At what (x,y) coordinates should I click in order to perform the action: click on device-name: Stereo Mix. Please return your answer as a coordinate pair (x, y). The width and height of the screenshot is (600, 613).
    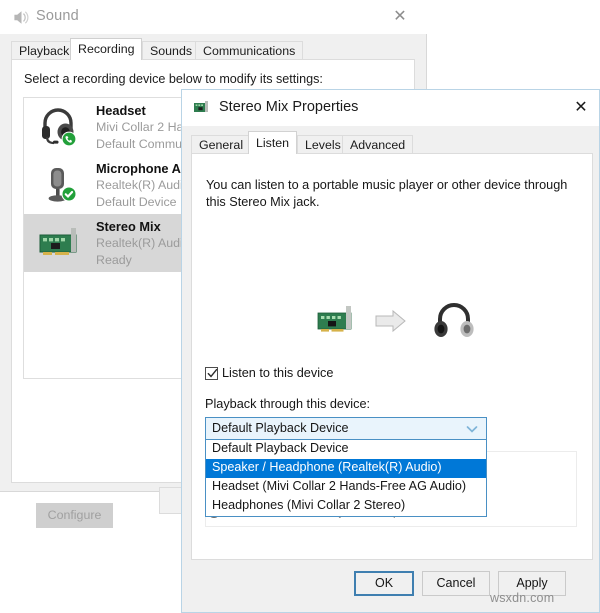
    Looking at the image, I should click on (128, 226).